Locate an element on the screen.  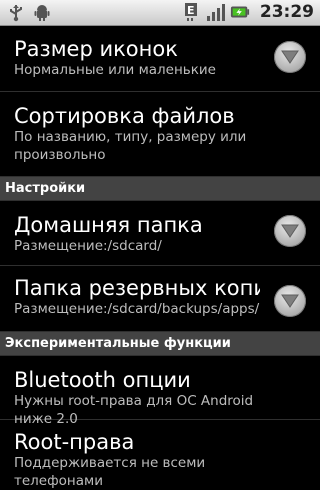
data-e-icon: E is located at coordinates (192, 12).